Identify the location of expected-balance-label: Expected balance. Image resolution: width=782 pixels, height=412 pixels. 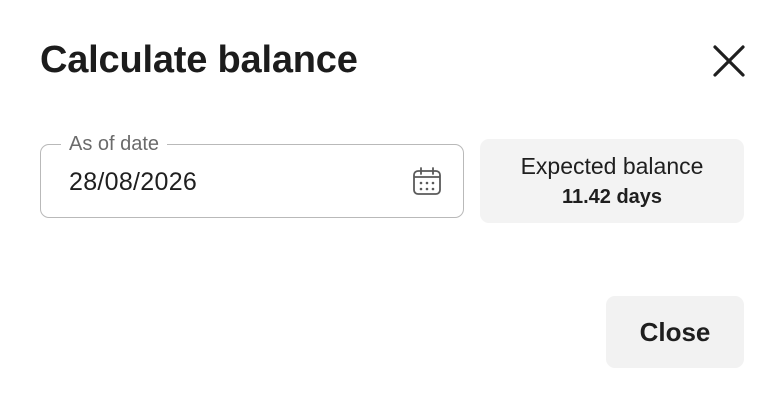
(612, 166).